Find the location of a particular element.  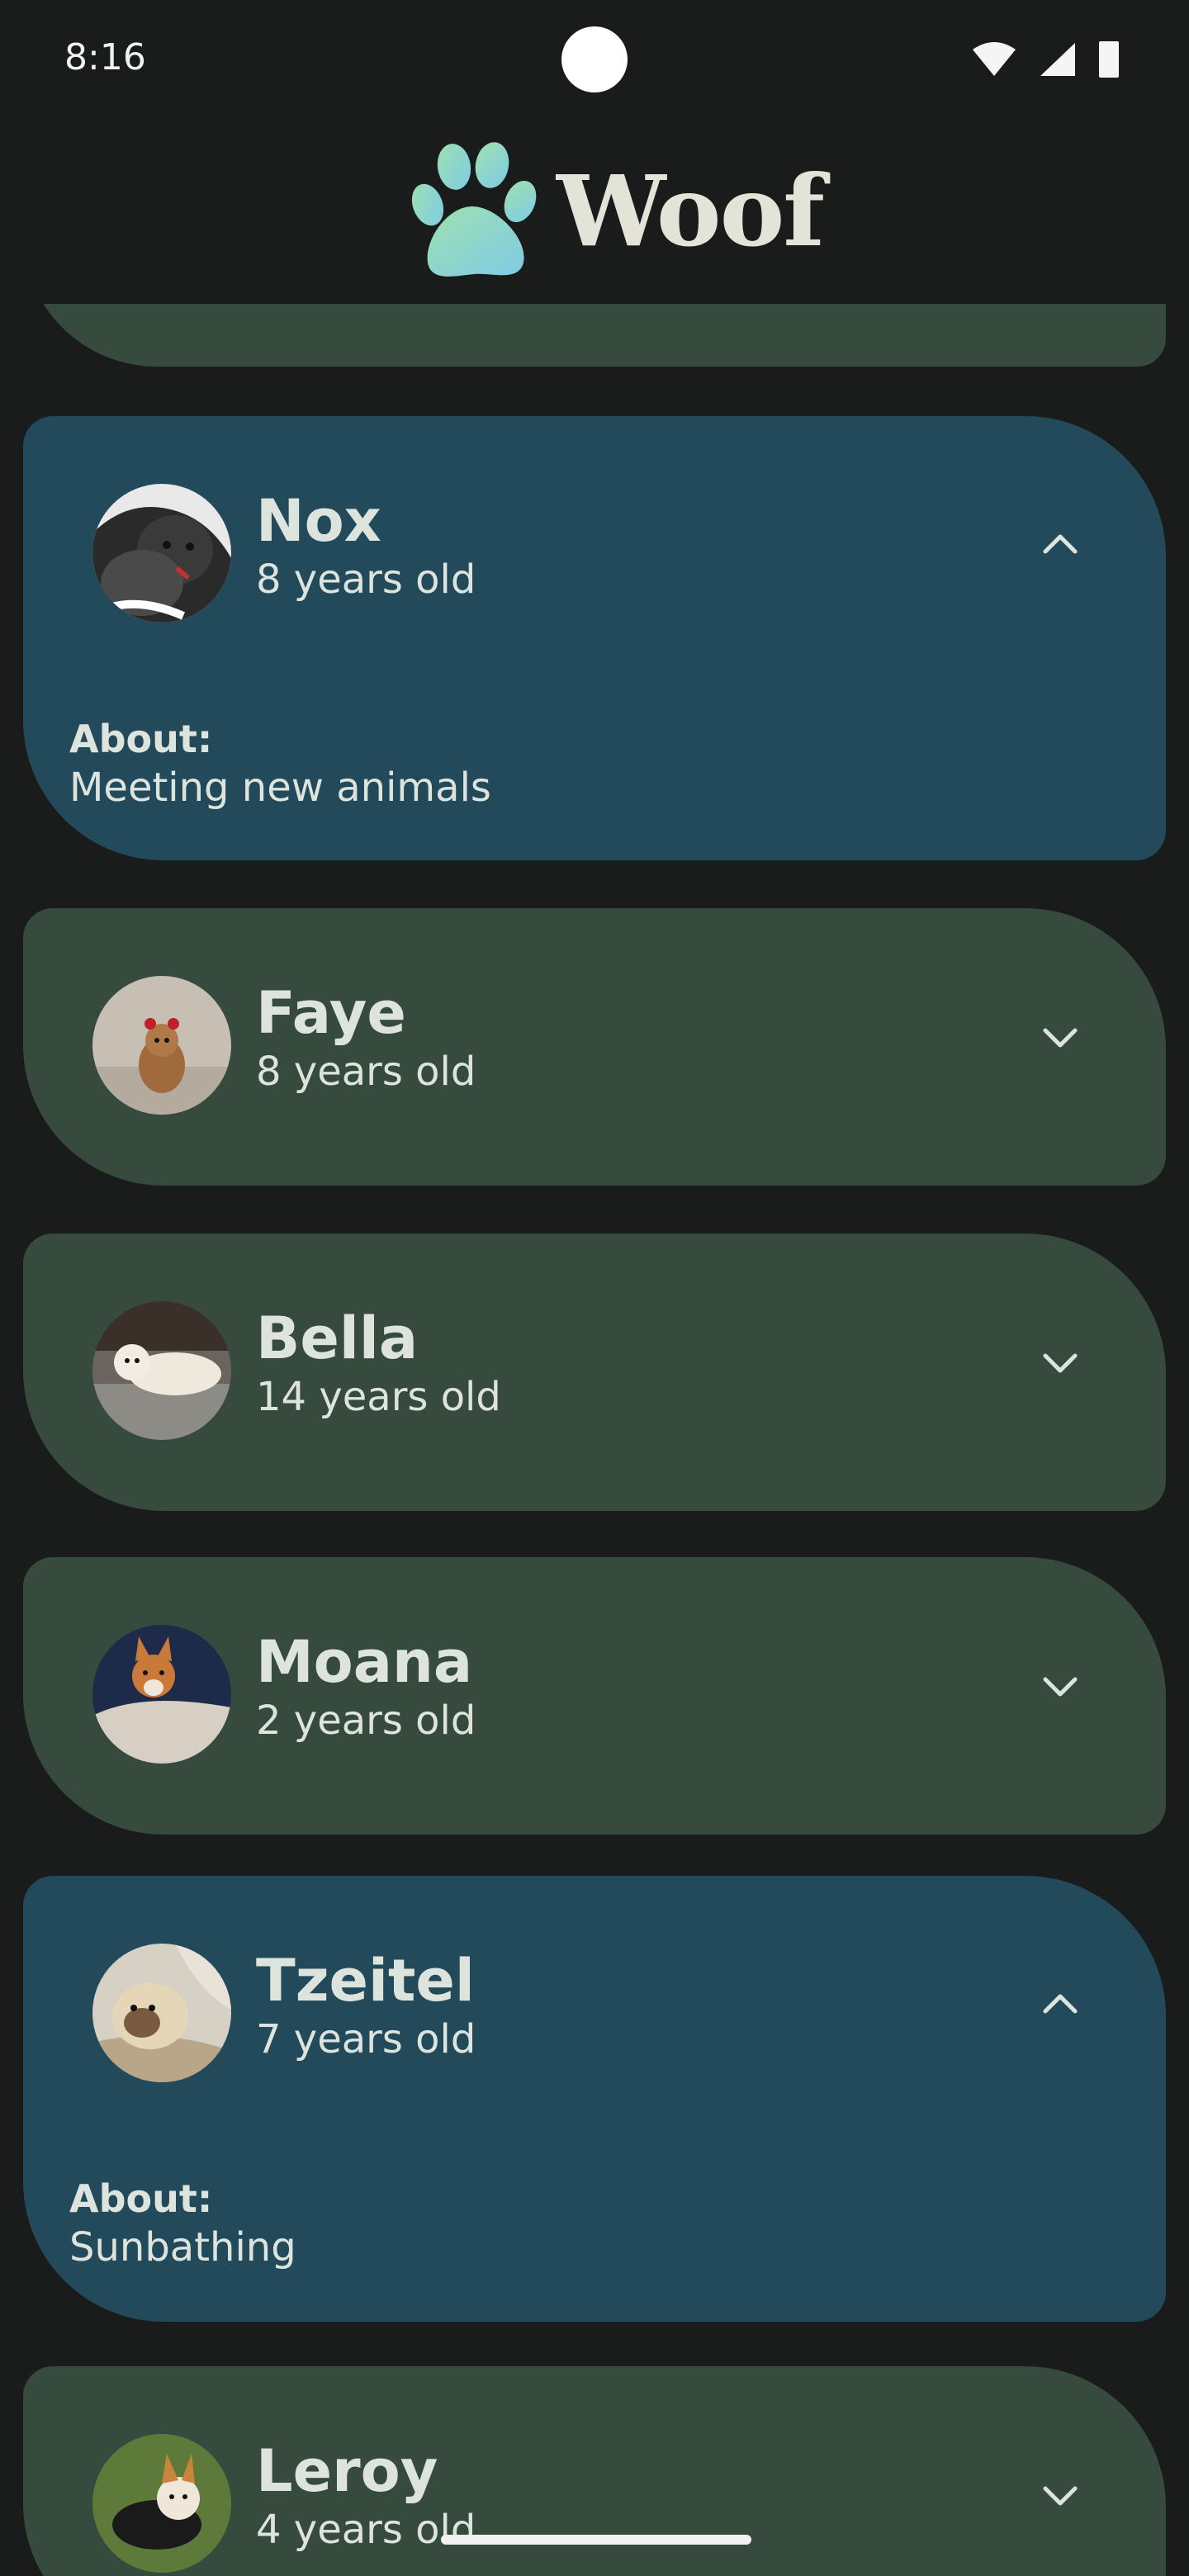

brand: Woof is located at coordinates (615, 211).